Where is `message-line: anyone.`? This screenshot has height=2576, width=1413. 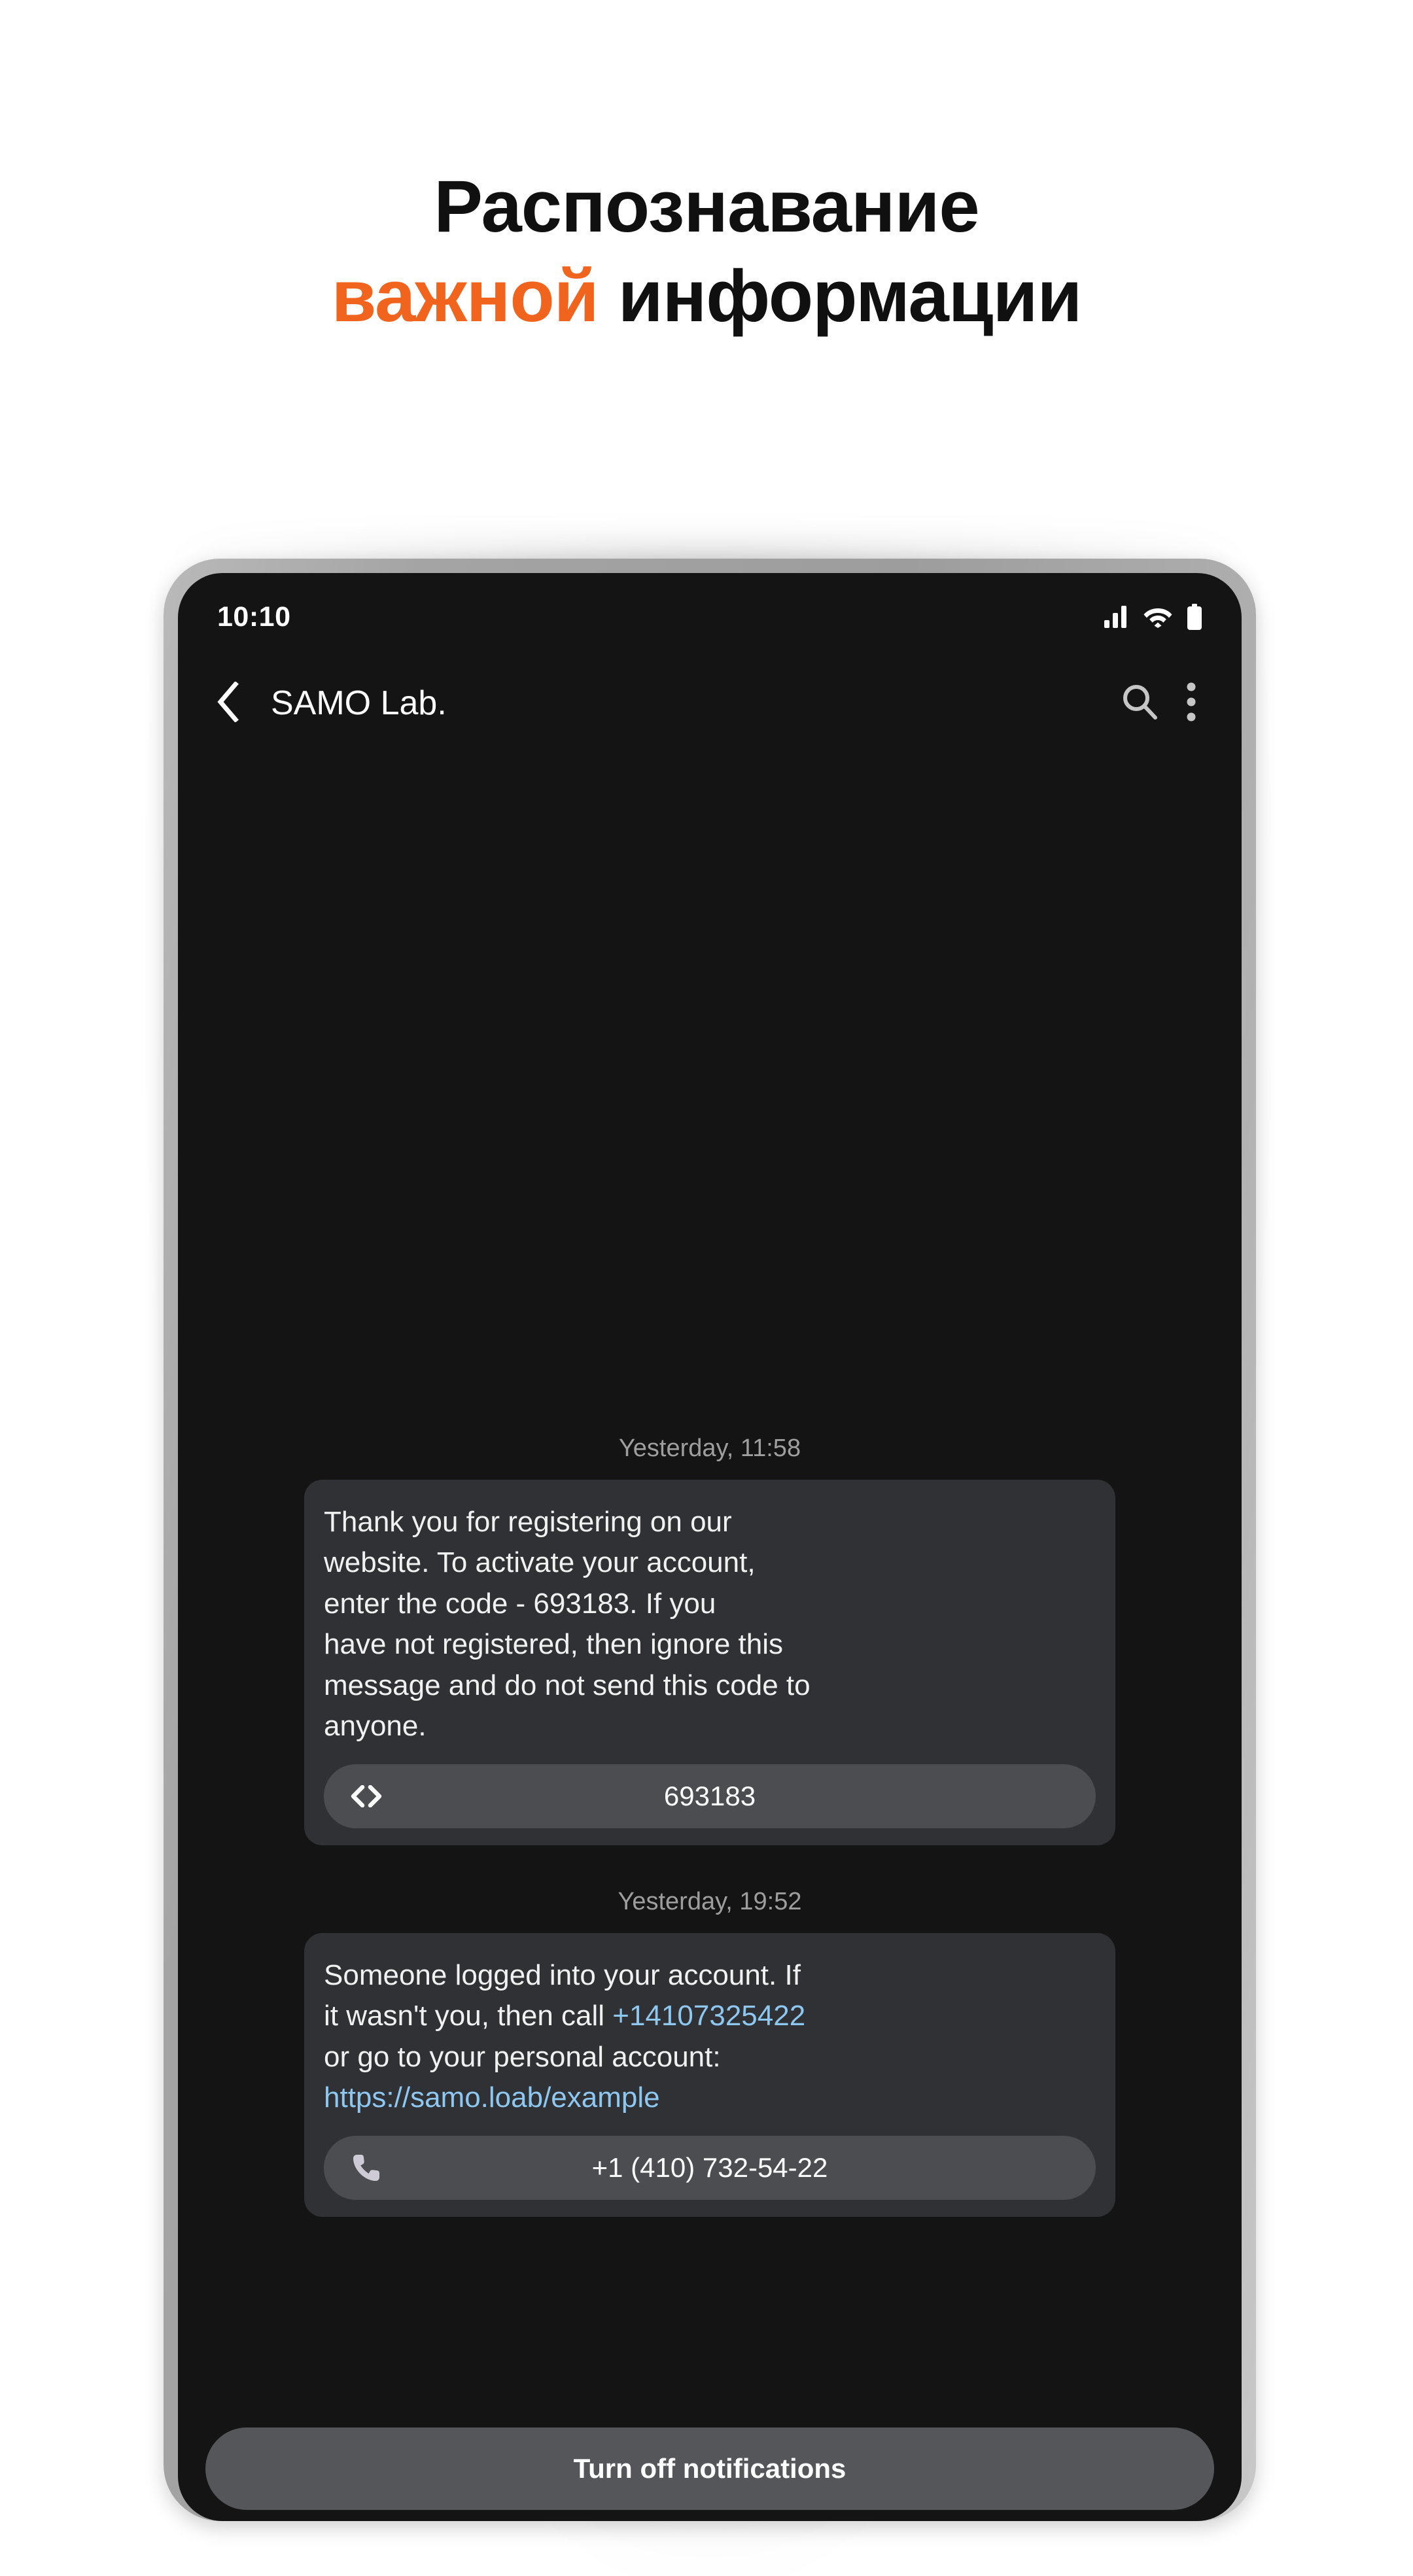
message-line: anyone. is located at coordinates (376, 1727).